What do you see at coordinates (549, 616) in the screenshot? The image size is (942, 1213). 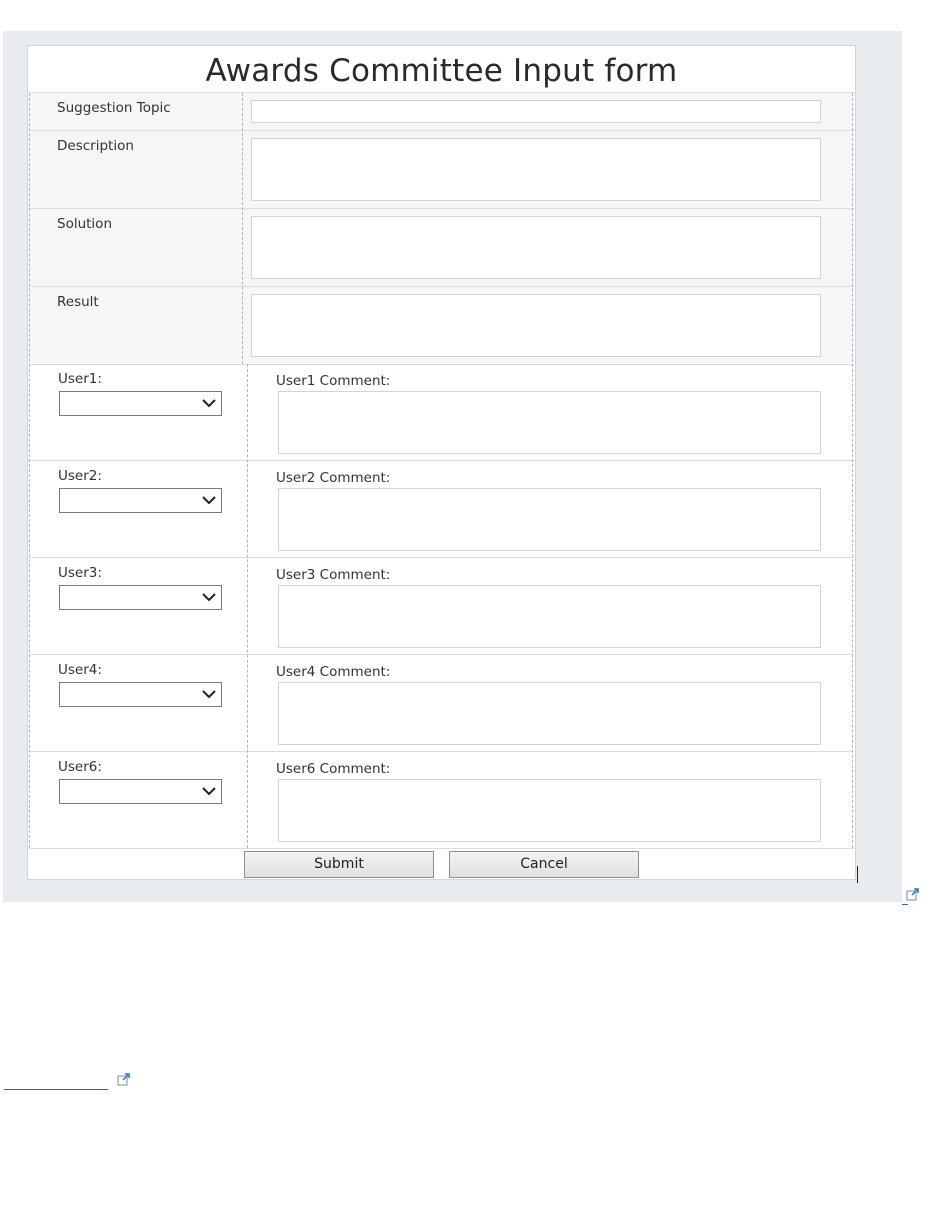 I see `user3-comment-textarea` at bounding box center [549, 616].